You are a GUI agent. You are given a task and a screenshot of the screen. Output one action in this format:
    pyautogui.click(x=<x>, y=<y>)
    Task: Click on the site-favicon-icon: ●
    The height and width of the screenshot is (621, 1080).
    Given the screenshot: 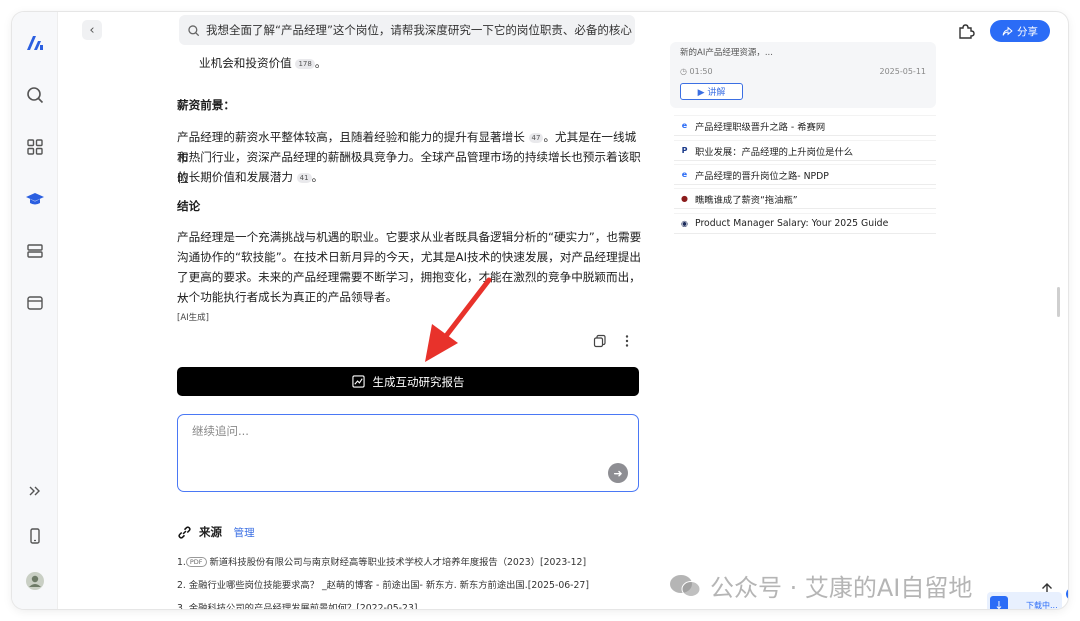 What is the action you would take?
    pyautogui.click(x=684, y=198)
    